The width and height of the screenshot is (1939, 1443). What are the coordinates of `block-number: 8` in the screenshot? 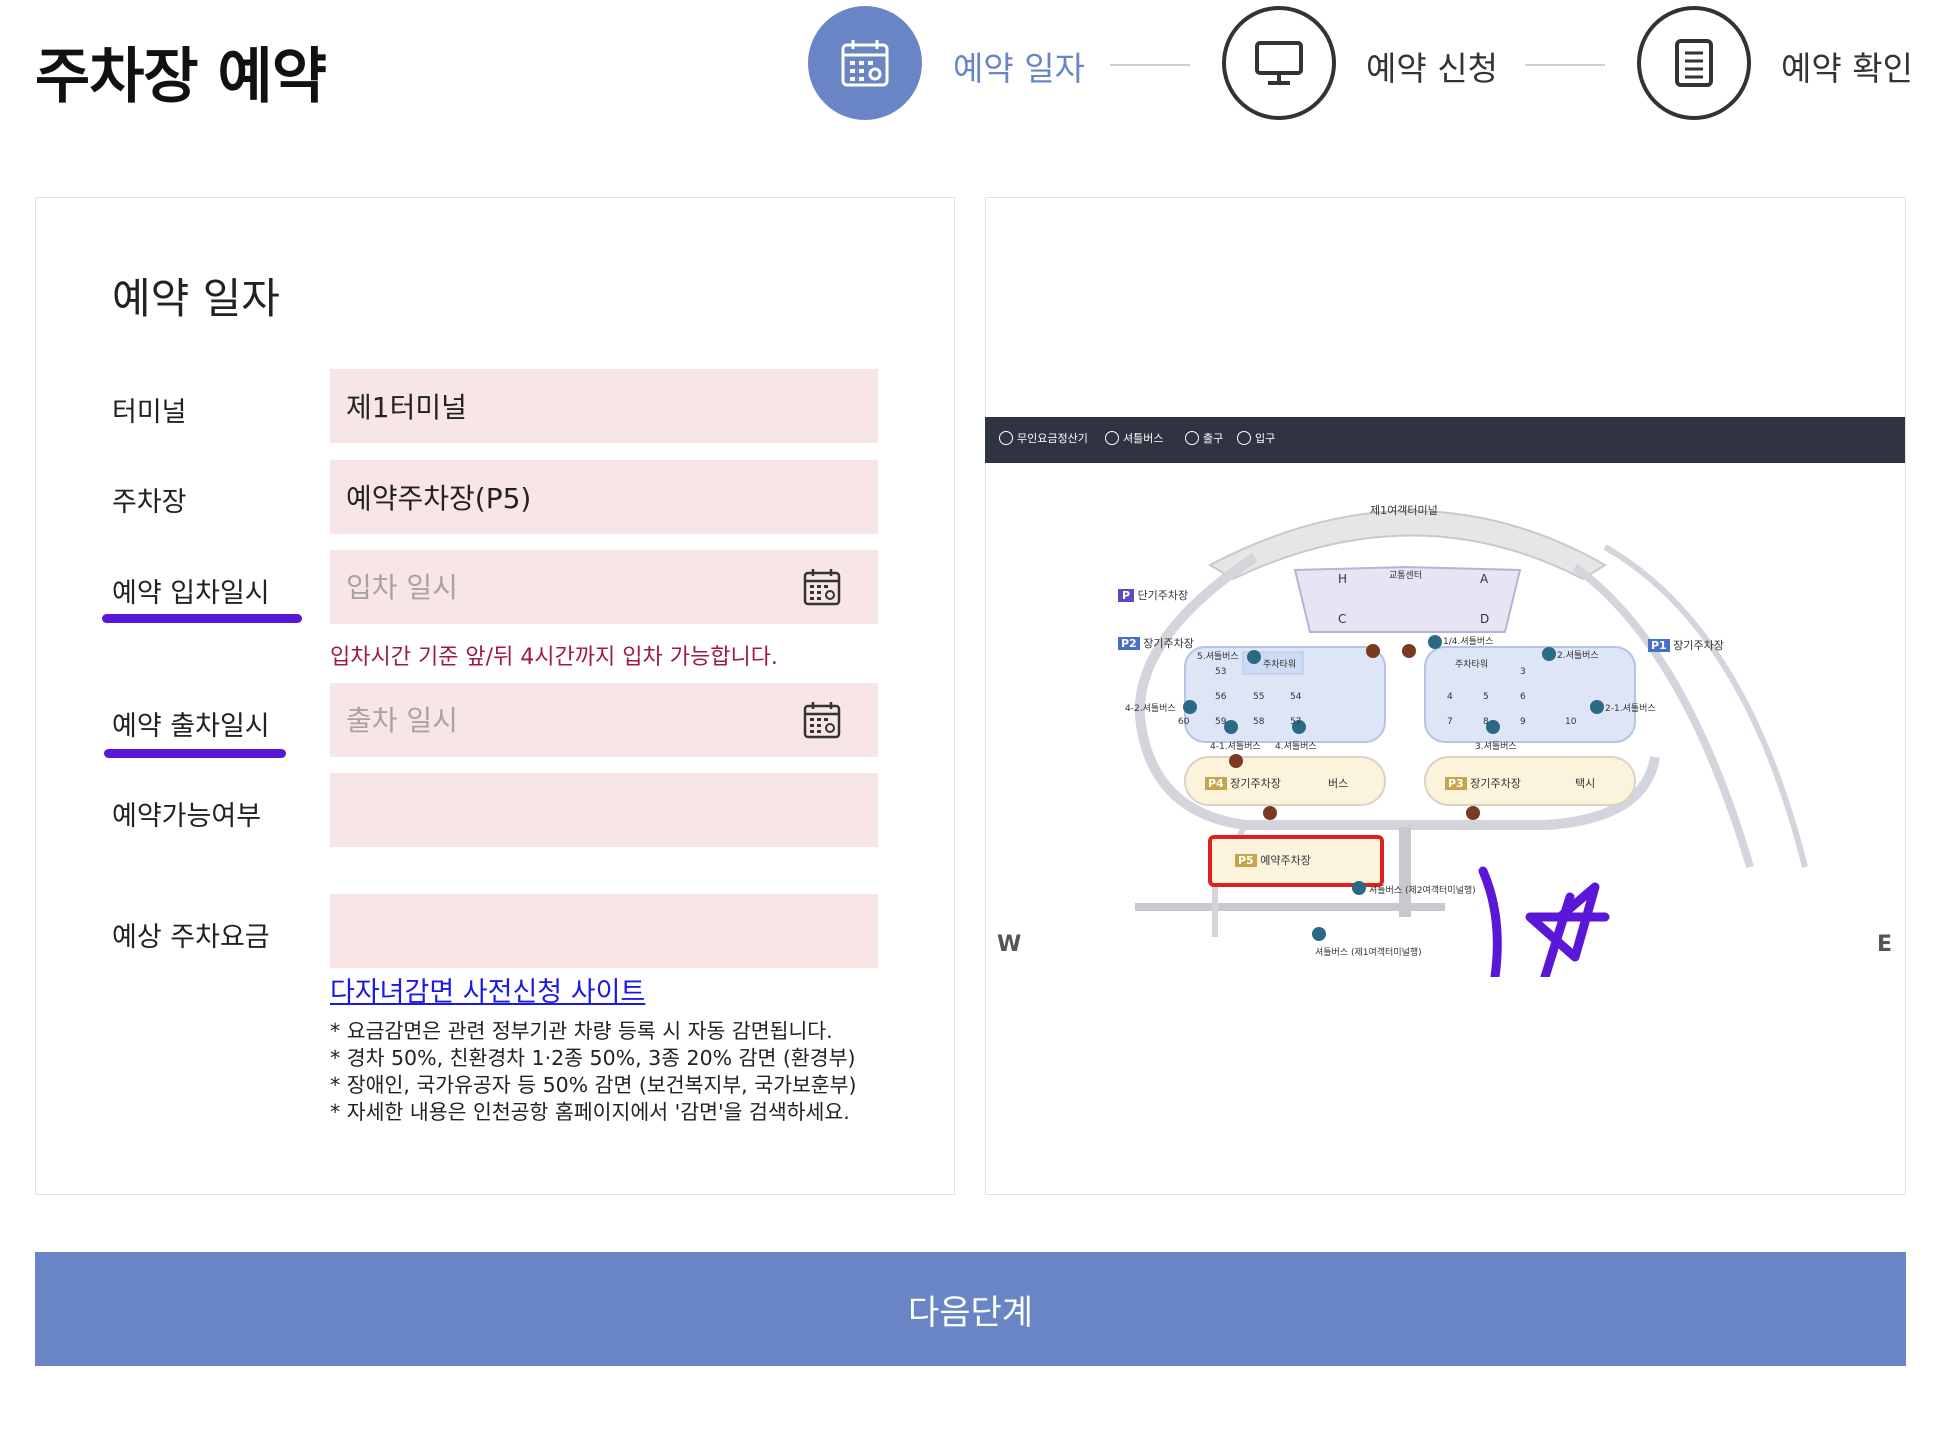 It's located at (1486, 722).